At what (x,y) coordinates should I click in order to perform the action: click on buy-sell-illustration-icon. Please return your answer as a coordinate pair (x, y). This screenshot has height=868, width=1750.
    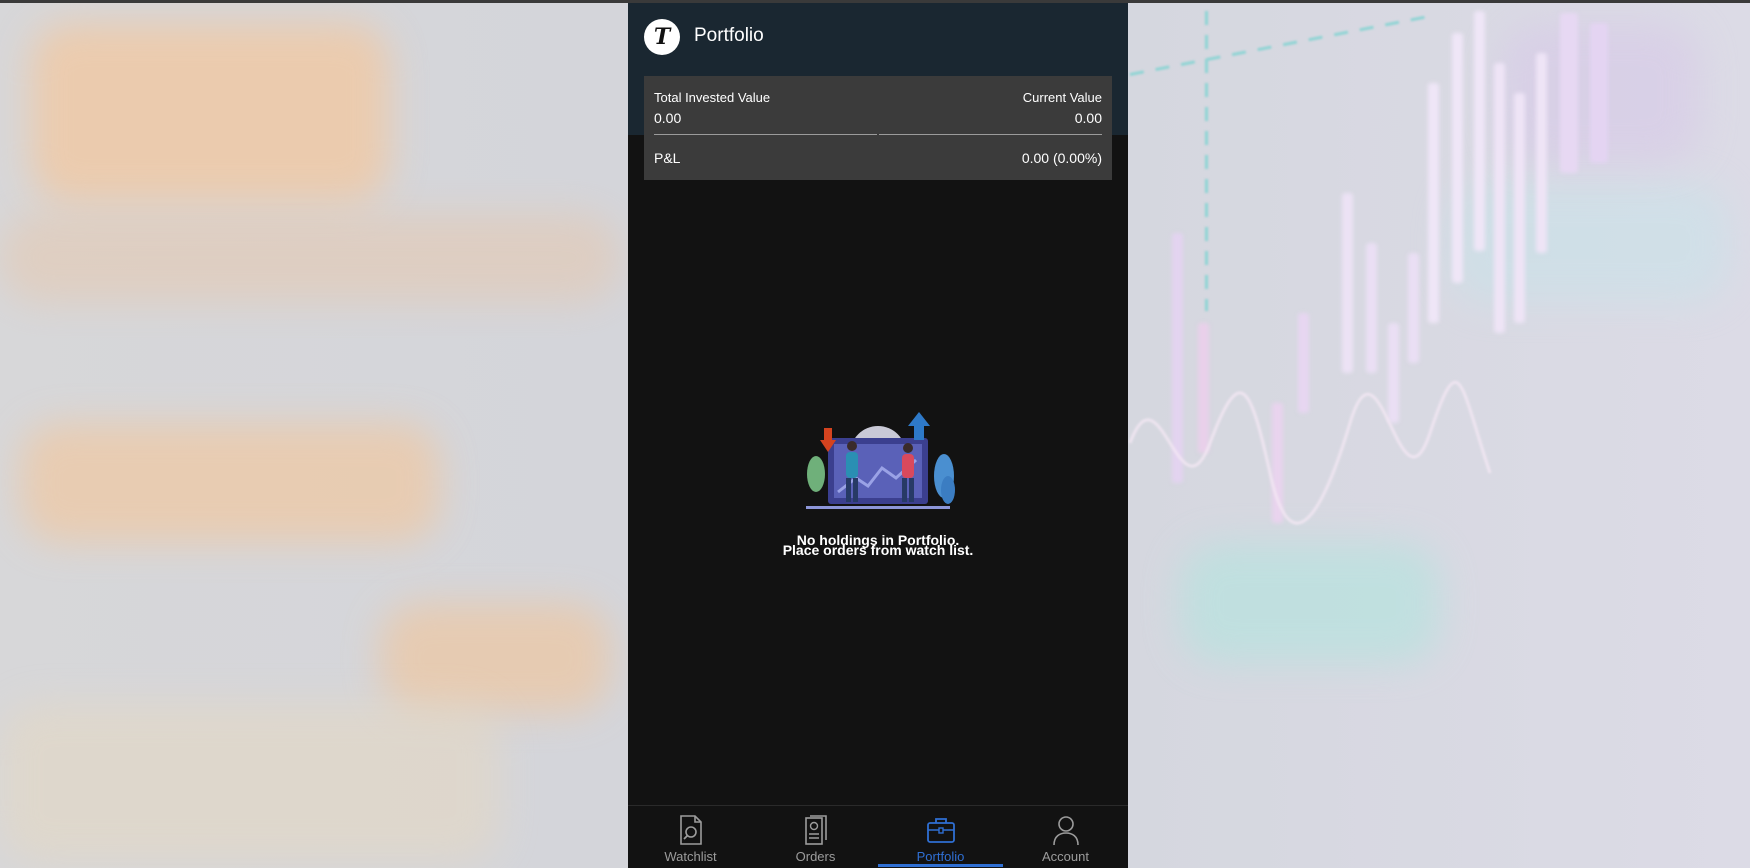
    Looking at the image, I should click on (880, 460).